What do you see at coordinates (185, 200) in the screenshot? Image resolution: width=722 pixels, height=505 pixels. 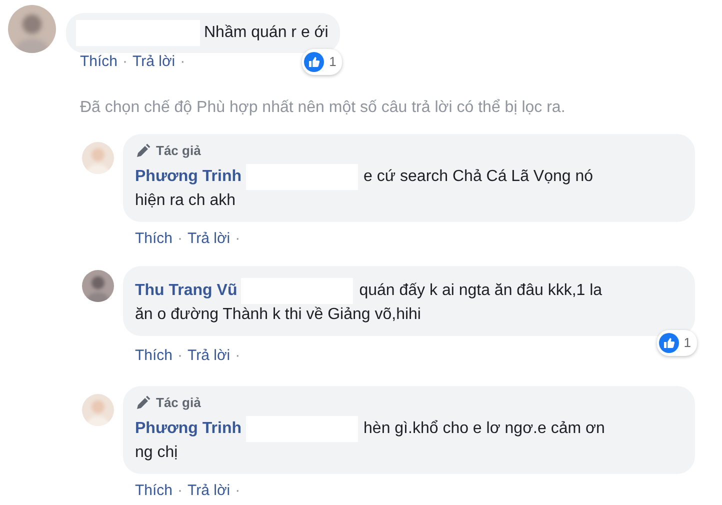 I see `comment-text: hiện ra ch akh` at bounding box center [185, 200].